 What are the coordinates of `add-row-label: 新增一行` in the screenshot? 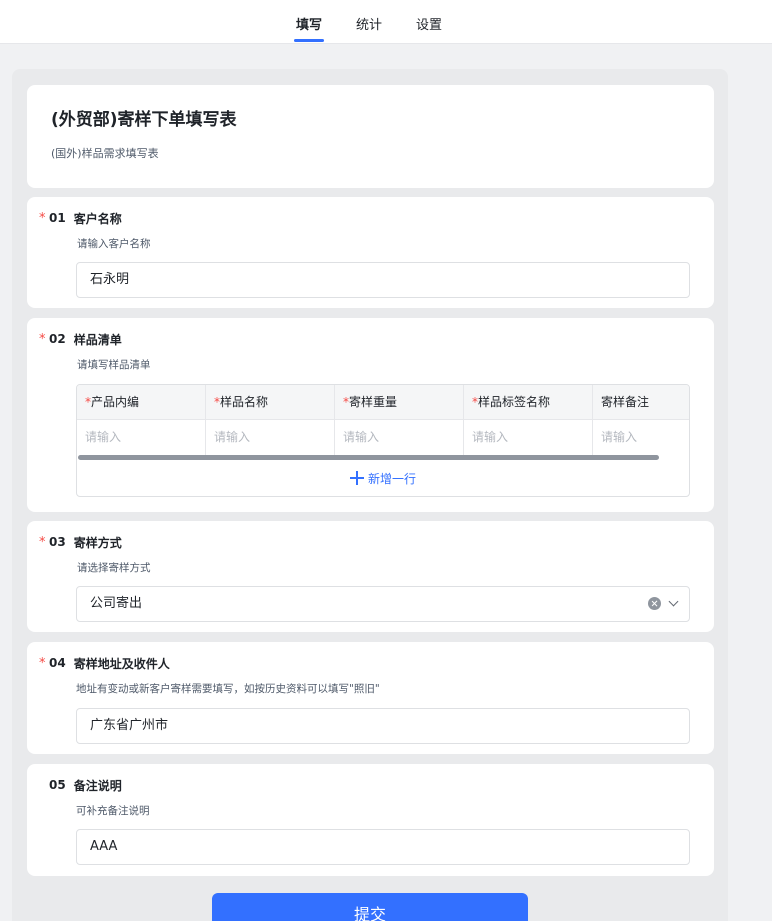 It's located at (391, 479).